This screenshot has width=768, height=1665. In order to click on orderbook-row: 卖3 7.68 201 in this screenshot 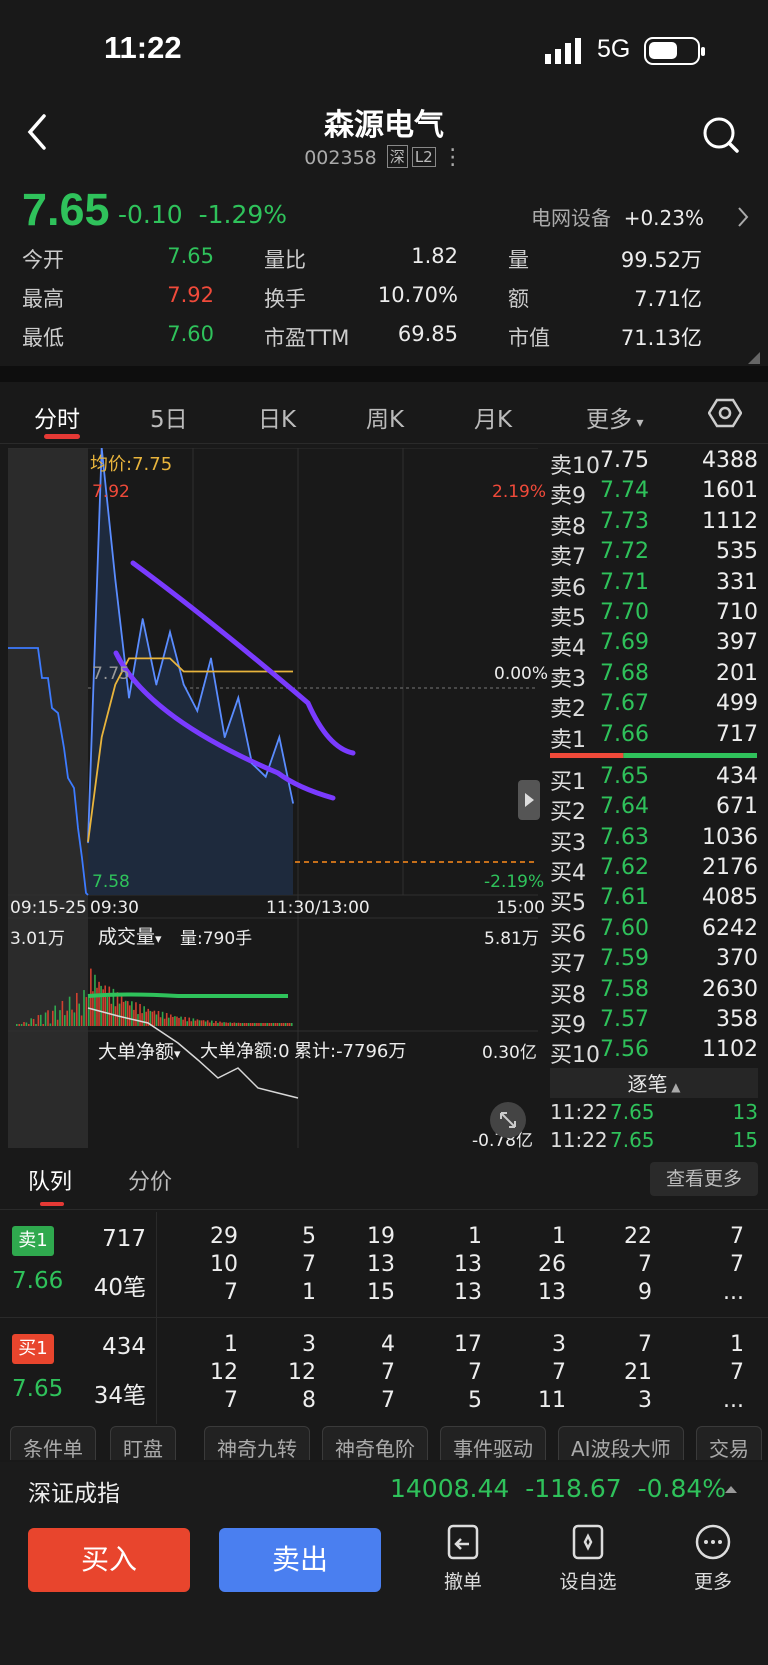, I will do `click(653, 676)`.